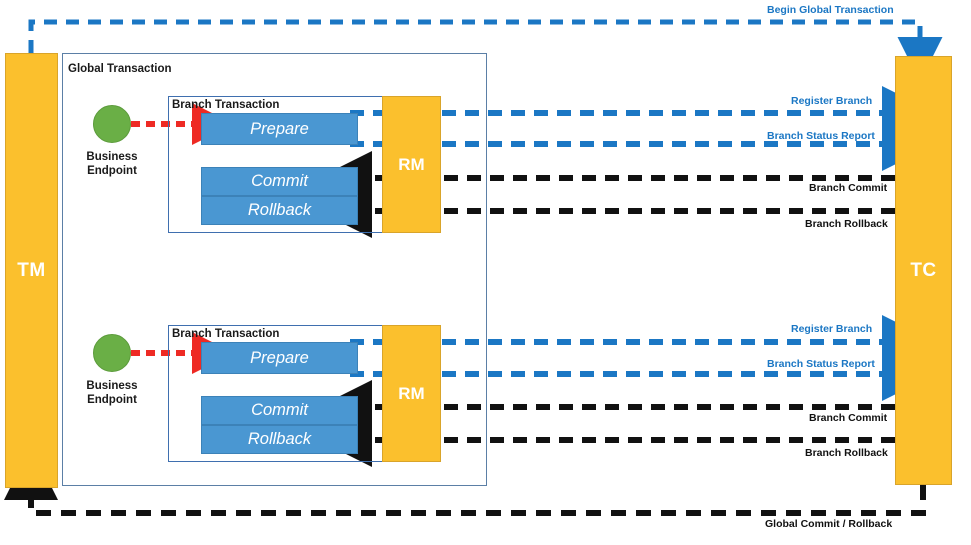 The width and height of the screenshot is (971, 545). What do you see at coordinates (832, 101) in the screenshot?
I see `label-register-branch-1: Register Branch` at bounding box center [832, 101].